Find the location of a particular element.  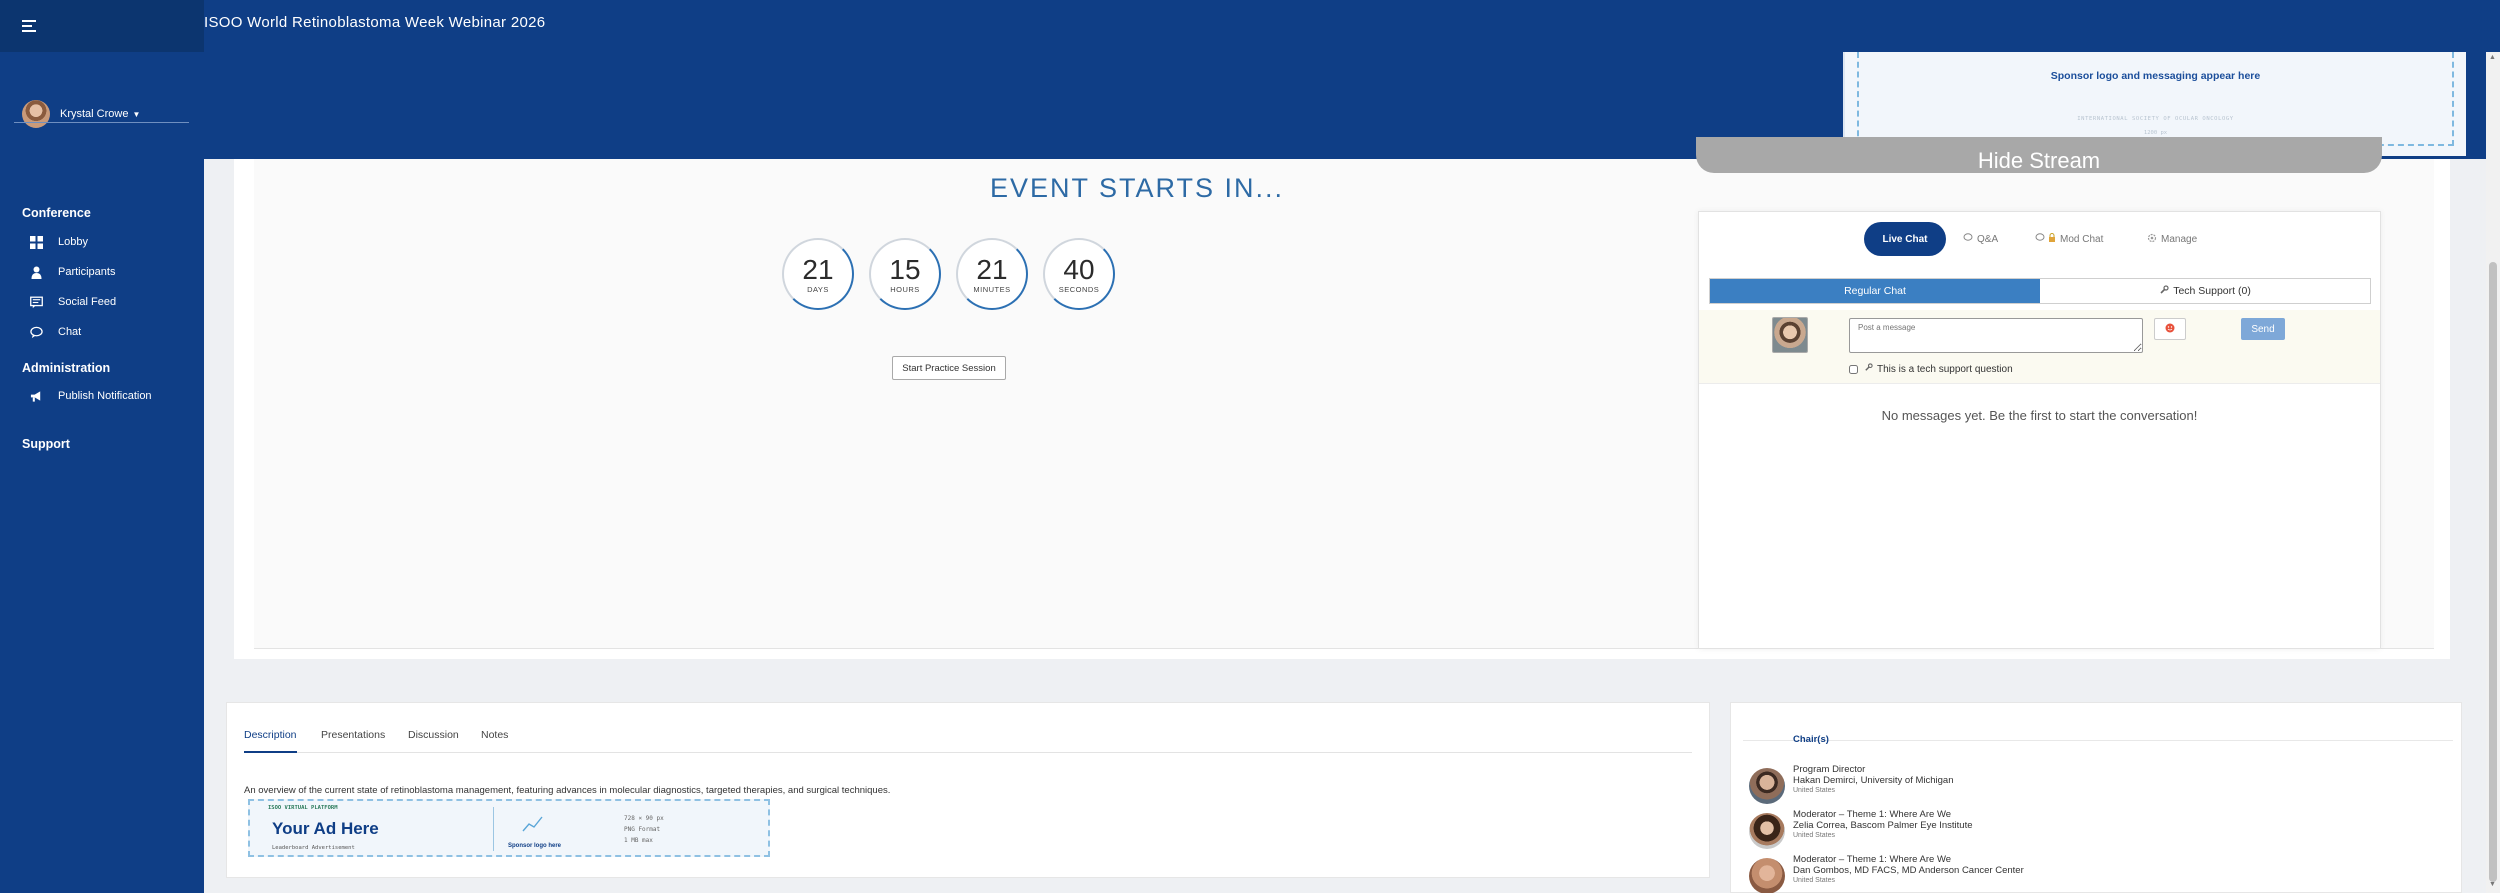

tab-mod-chat: Mod Chat is located at coordinates (2069, 239).